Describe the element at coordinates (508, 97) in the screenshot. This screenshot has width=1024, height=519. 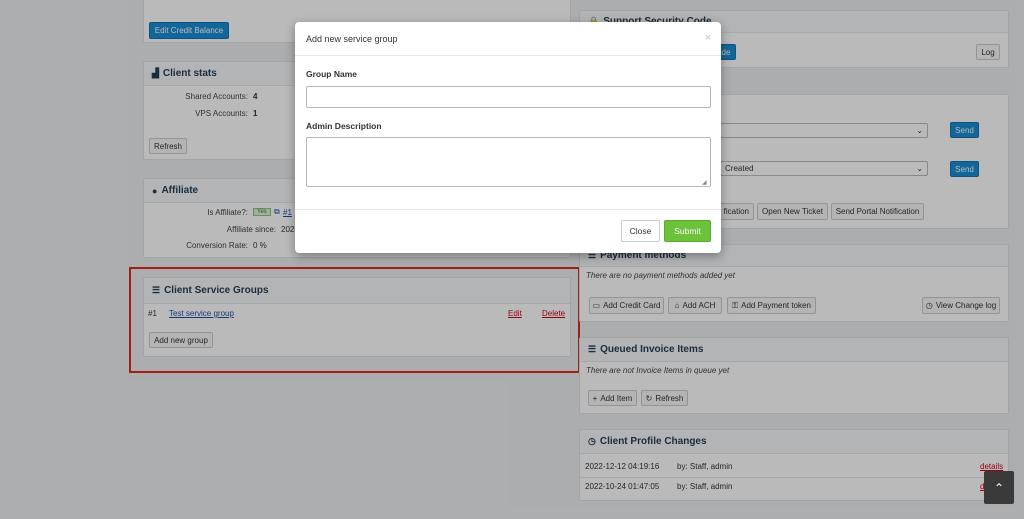
I see `group-name-input` at that location.